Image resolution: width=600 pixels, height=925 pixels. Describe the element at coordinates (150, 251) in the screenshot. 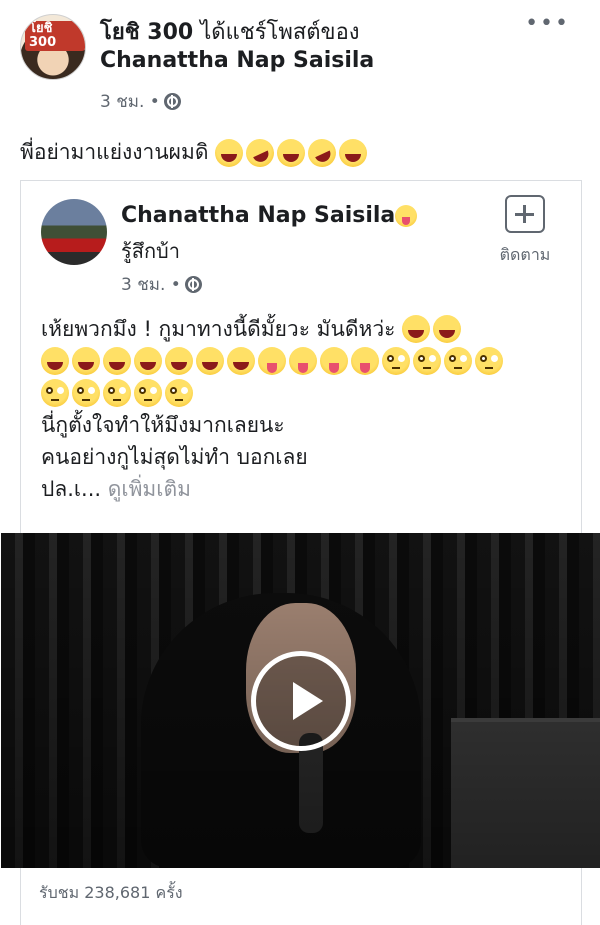

I see `feeling-text: รู้สึกบ้า` at that location.